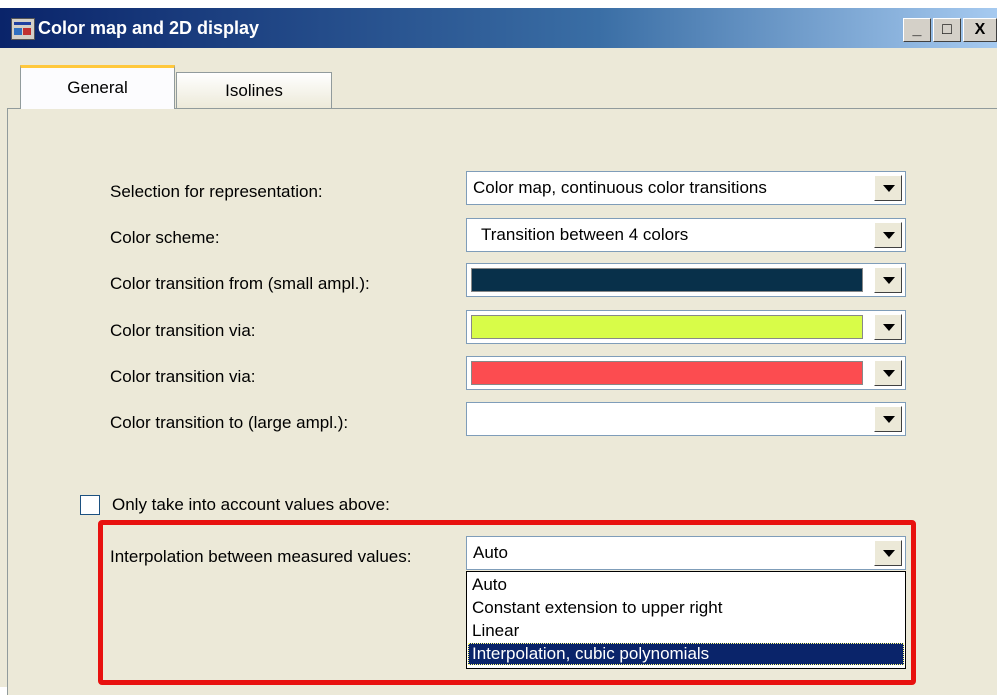 The image size is (997, 695). I want to click on representation-select: Color map, continuous color transitions, so click(686, 188).